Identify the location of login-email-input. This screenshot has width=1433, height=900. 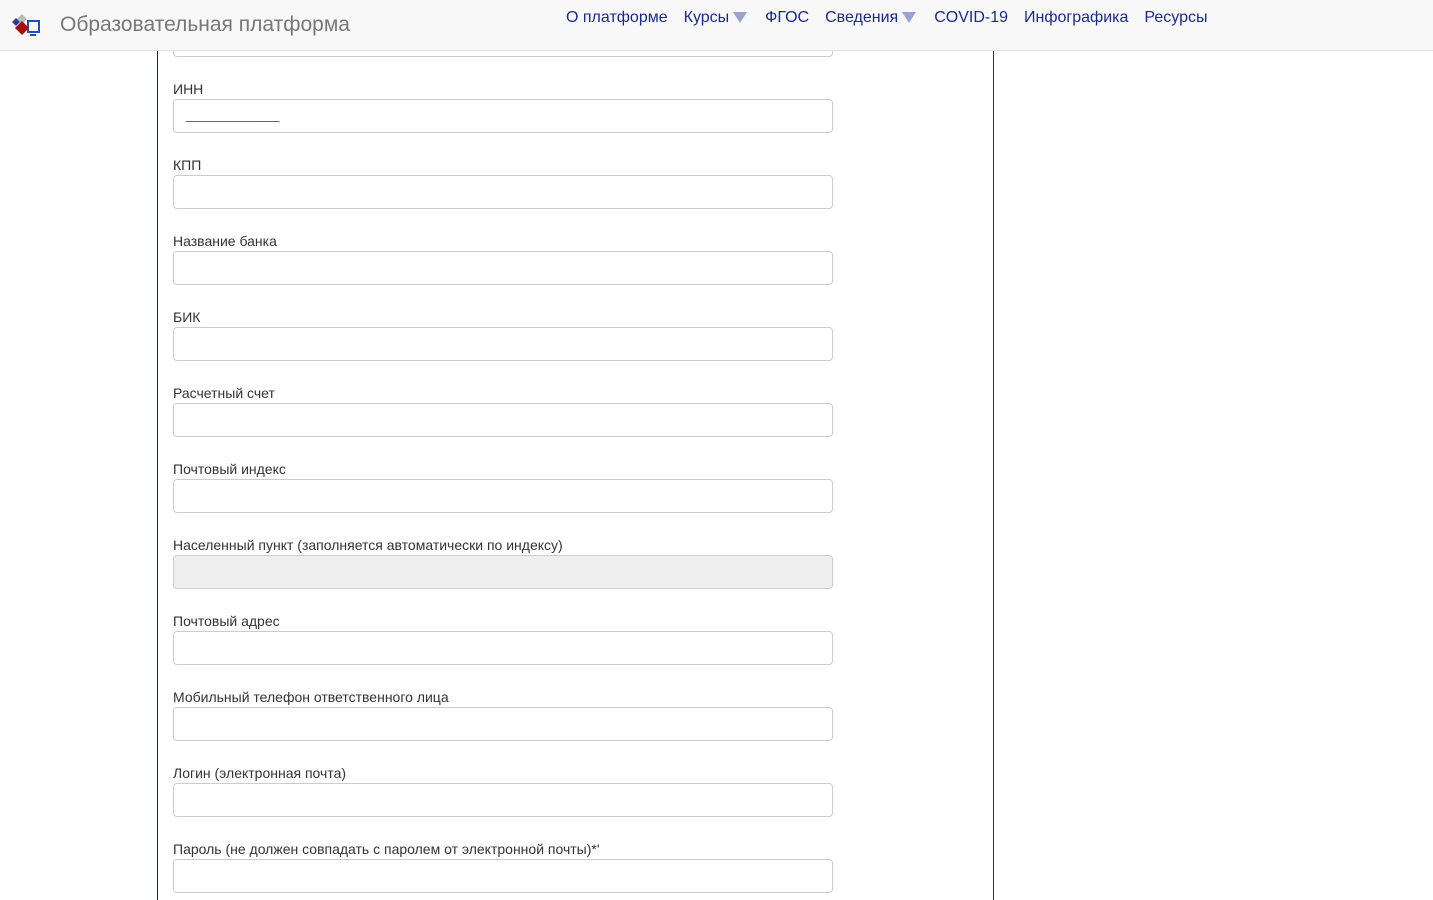
(503, 800).